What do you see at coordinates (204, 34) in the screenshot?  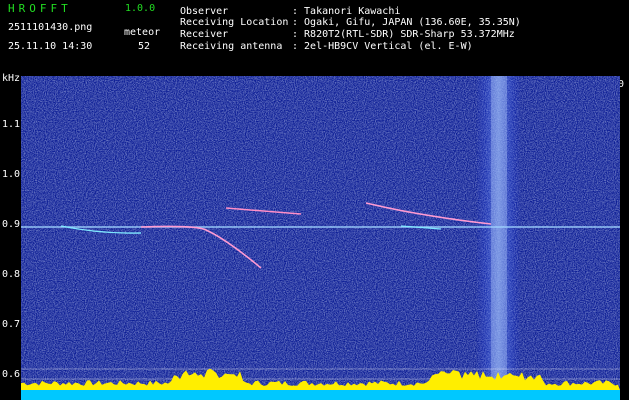 I see `receiver-label: Receiver` at bounding box center [204, 34].